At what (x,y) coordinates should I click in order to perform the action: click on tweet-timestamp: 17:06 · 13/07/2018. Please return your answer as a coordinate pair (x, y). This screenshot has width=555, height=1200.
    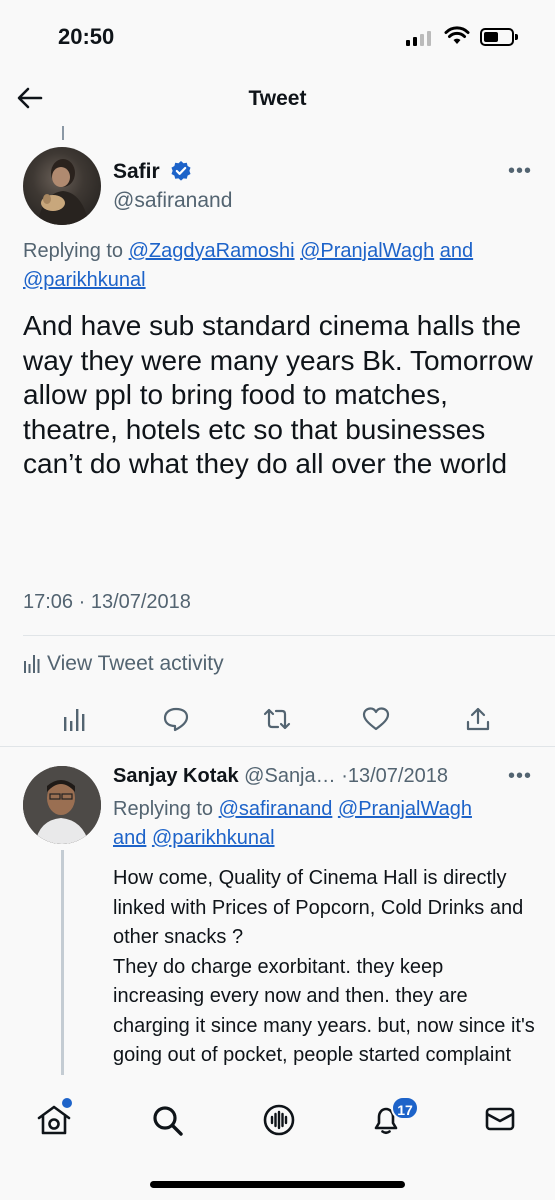
    Looking at the image, I should click on (107, 602).